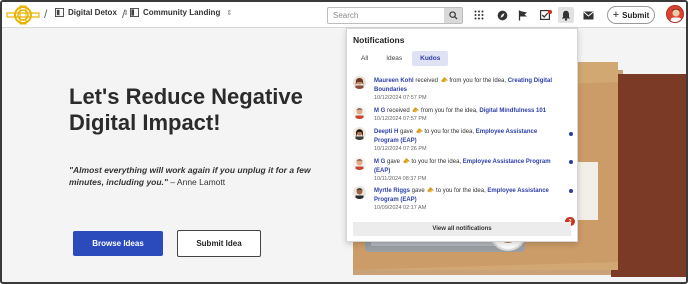 The height and width of the screenshot is (284, 688). I want to click on compass-icon, so click(502, 15).